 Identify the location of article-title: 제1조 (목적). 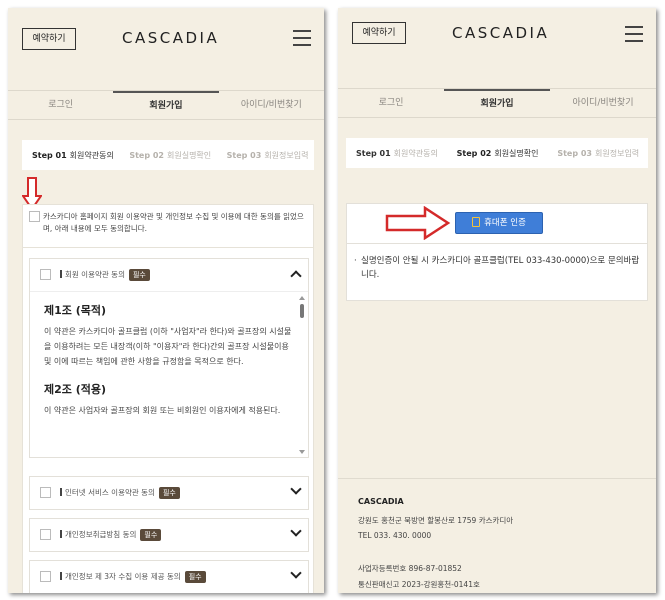
(75, 310).